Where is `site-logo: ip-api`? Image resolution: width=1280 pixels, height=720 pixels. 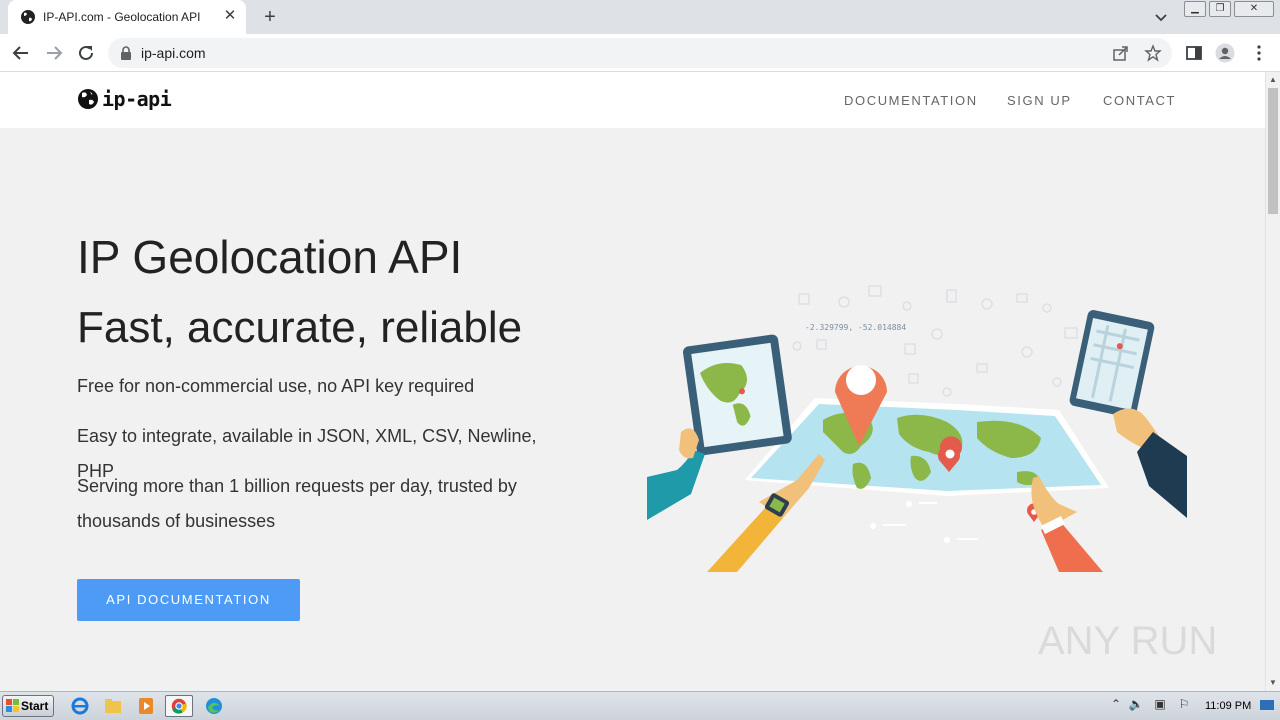
site-logo: ip-api is located at coordinates (124, 99).